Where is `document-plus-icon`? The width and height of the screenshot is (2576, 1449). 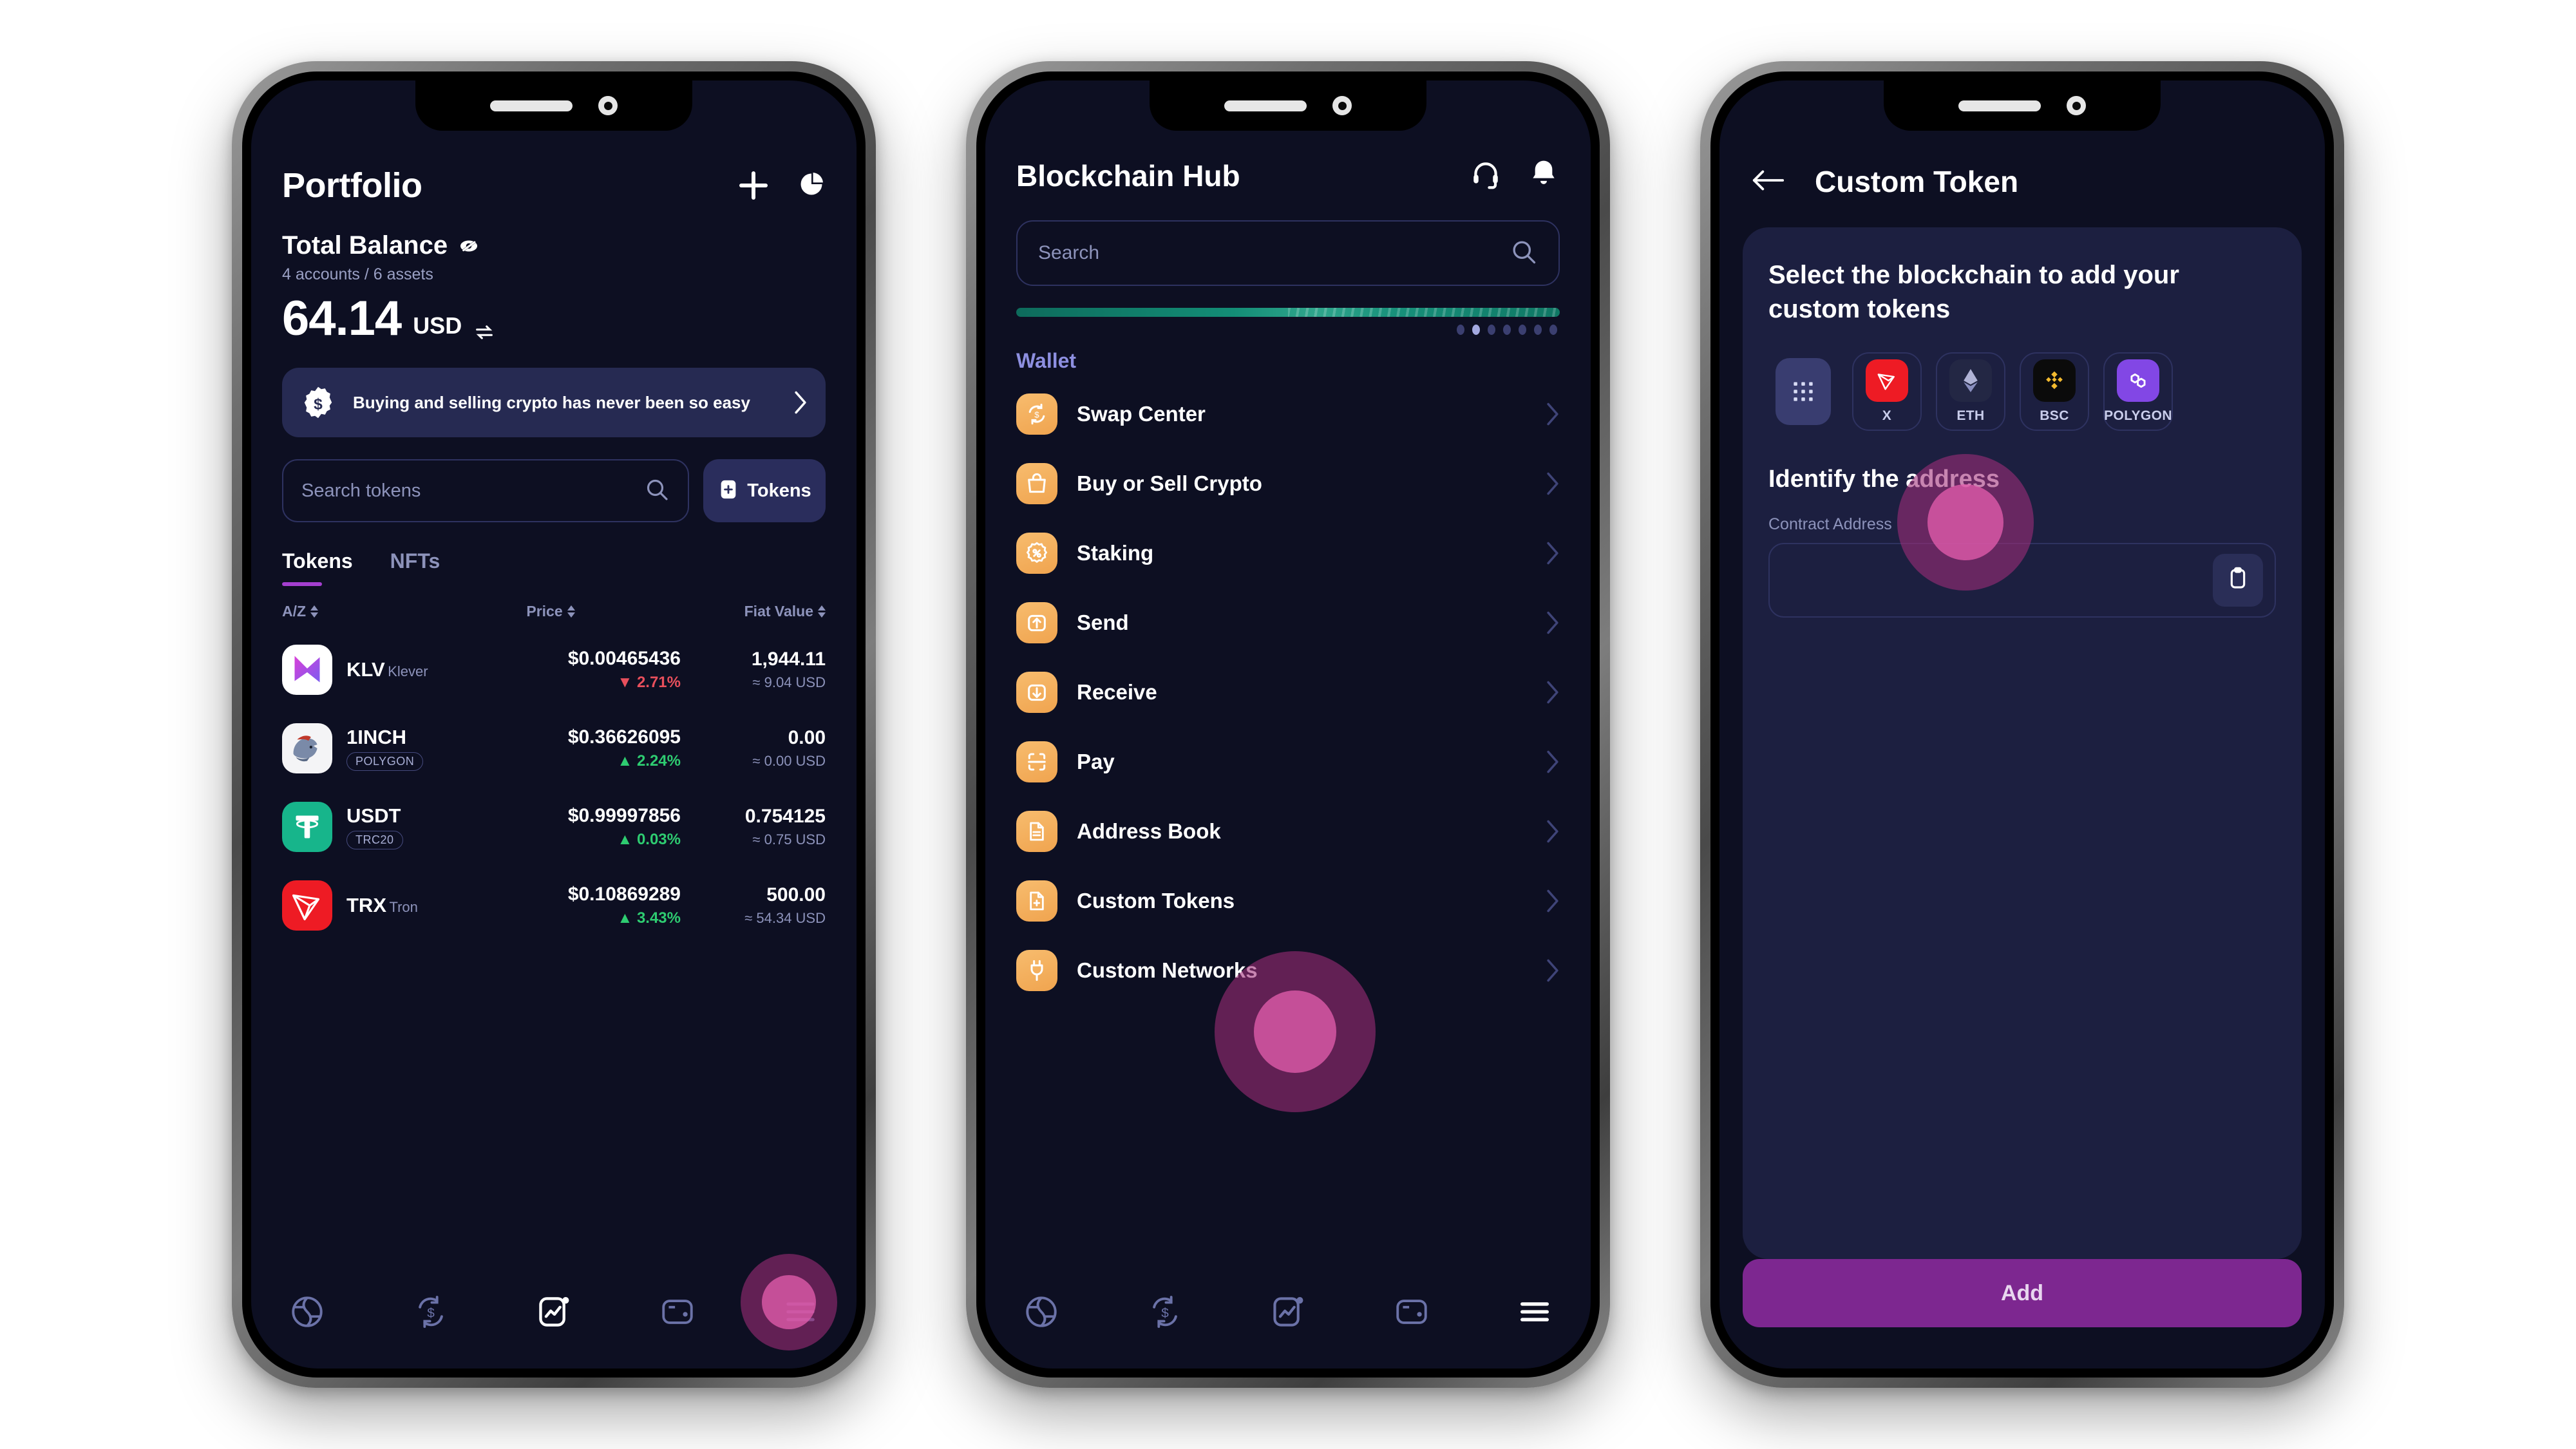 document-plus-icon is located at coordinates (1036, 901).